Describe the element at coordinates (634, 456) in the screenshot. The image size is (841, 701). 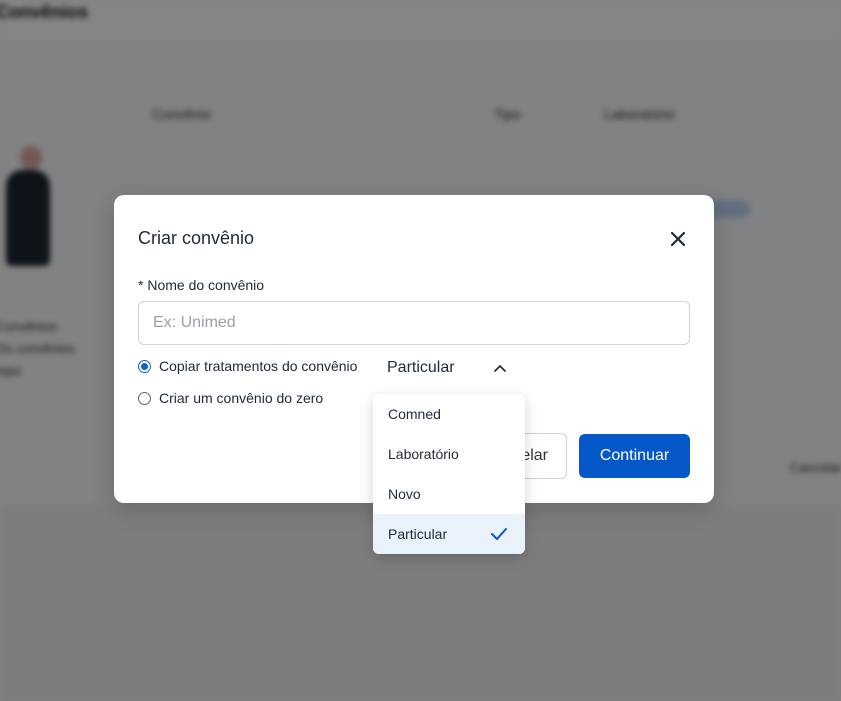
I see `continue-button: Continuar` at that location.